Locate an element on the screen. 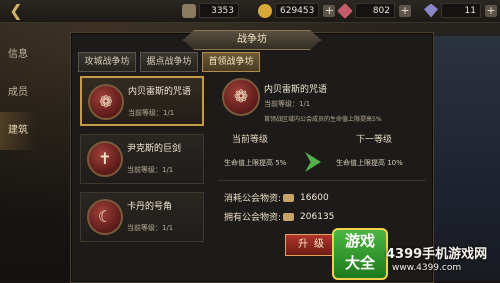 The width and height of the screenshot is (500, 283). watermark-title: 4399手机游戏网 is located at coordinates (437, 254).